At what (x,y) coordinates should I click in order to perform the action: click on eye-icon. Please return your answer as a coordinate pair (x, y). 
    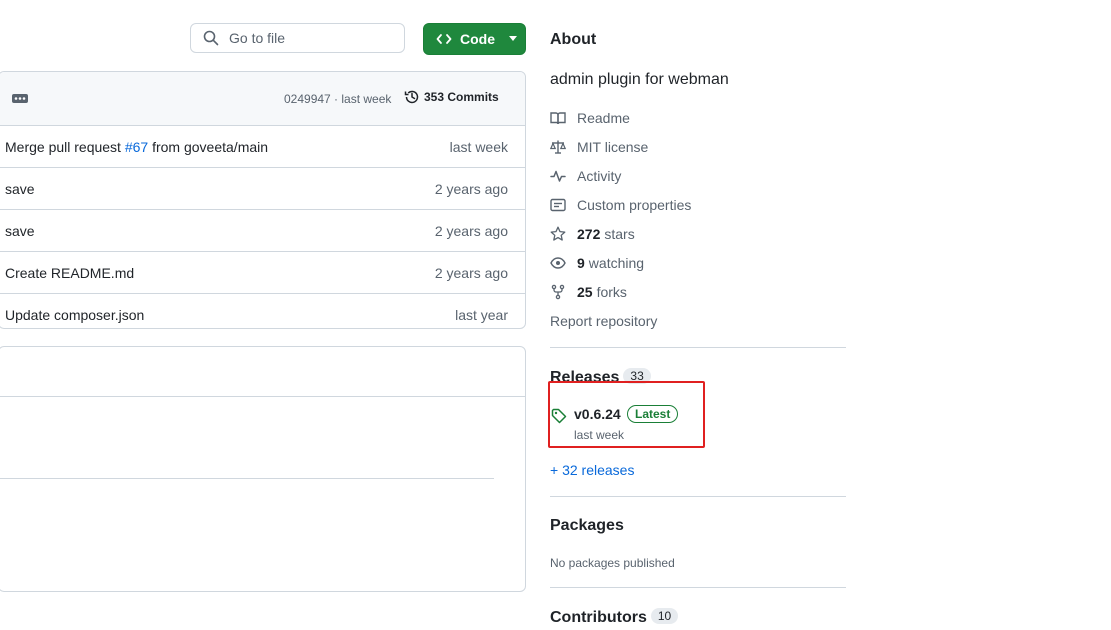
    Looking at the image, I should click on (558, 263).